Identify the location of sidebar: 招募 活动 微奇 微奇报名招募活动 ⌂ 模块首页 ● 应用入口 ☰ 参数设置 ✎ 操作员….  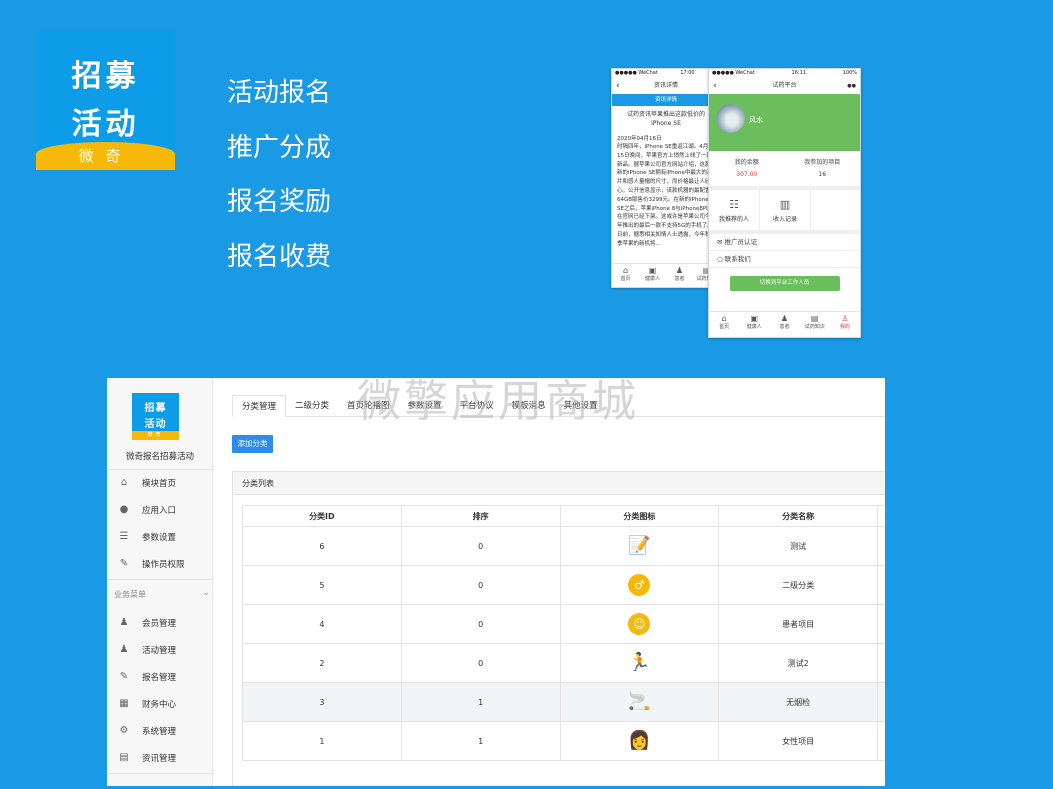
(160, 582).